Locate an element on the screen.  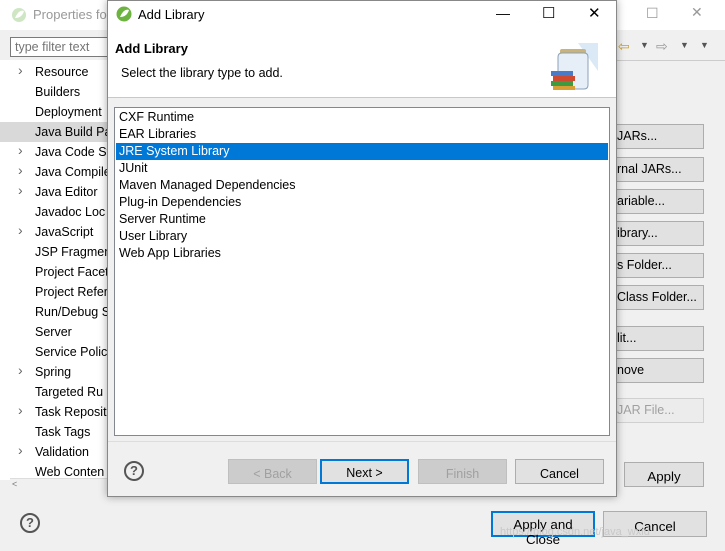
tree-item: Javadoc Loc is located at coordinates (60, 212).